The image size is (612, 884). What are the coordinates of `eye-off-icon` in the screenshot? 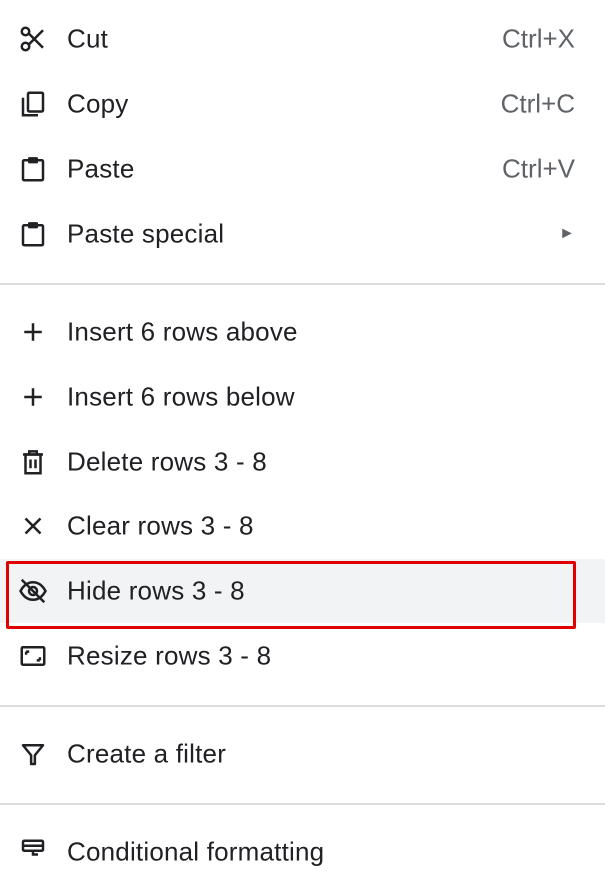 It's located at (33, 591).